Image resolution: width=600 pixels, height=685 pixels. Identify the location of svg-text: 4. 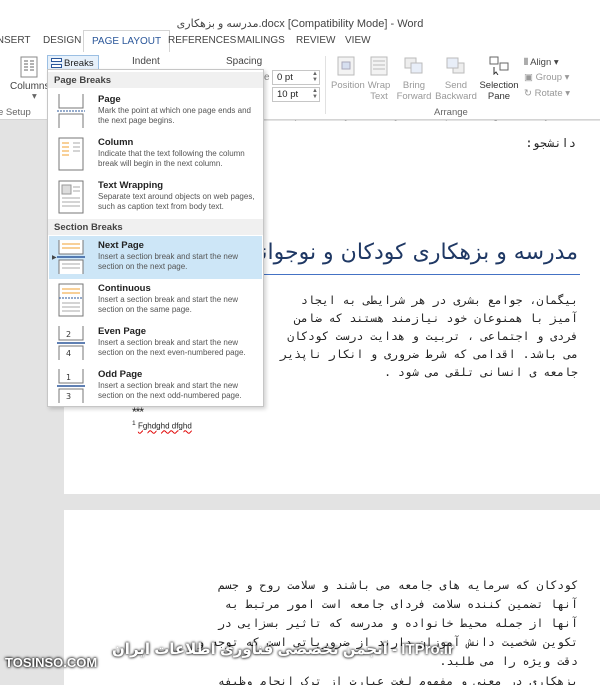
(68, 353).